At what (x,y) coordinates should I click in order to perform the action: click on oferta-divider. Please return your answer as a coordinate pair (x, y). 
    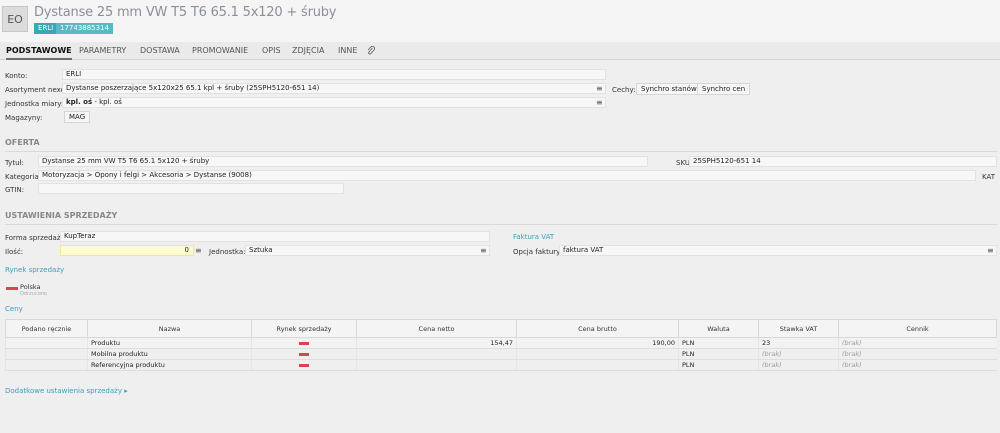
    Looking at the image, I should click on (501, 151).